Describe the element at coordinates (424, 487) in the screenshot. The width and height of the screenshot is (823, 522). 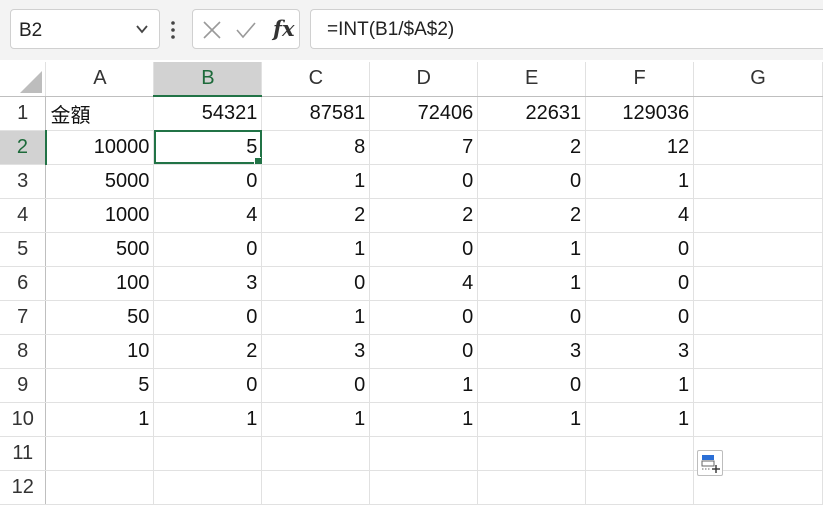
I see `cell-d12` at that location.